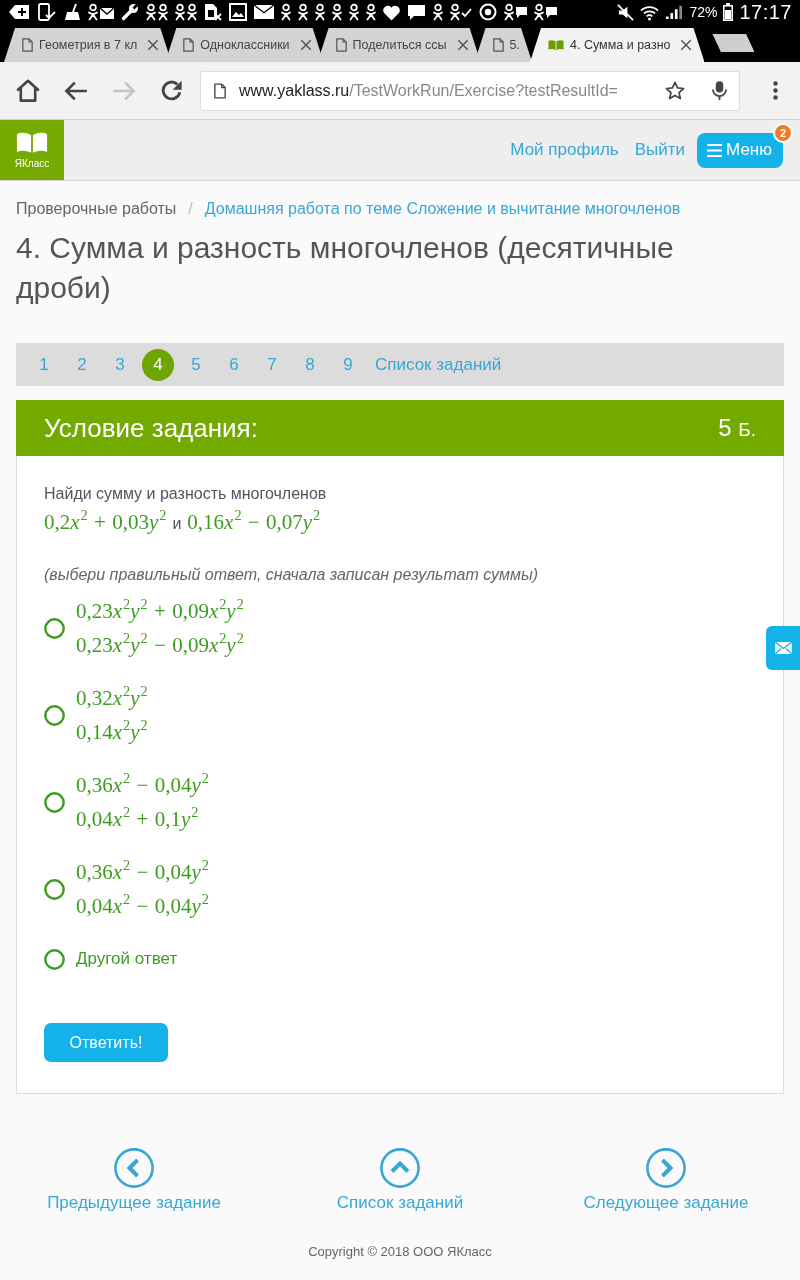 This screenshot has width=800, height=1280. Describe the element at coordinates (310, 364) in the screenshot. I see `page-link: 8` at that location.